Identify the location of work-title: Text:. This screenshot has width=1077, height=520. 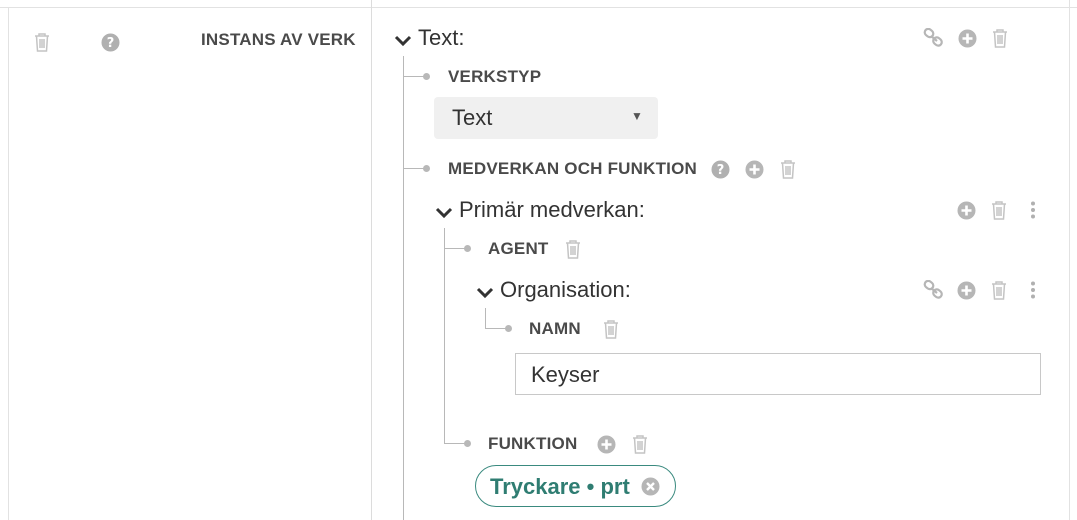
(441, 37).